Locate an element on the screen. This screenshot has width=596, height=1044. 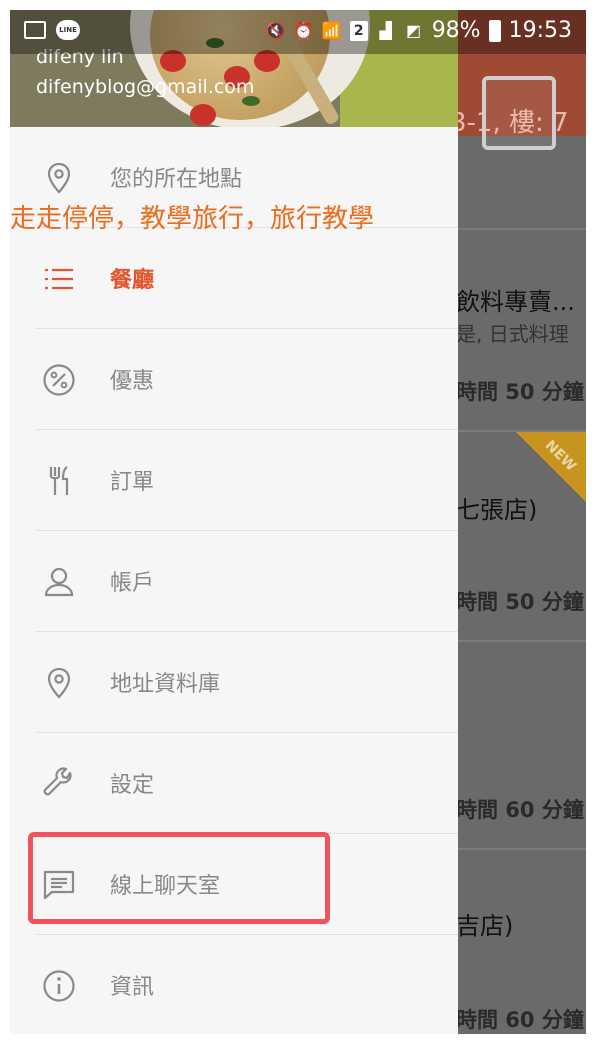
tomato is located at coordinates (203, 115).